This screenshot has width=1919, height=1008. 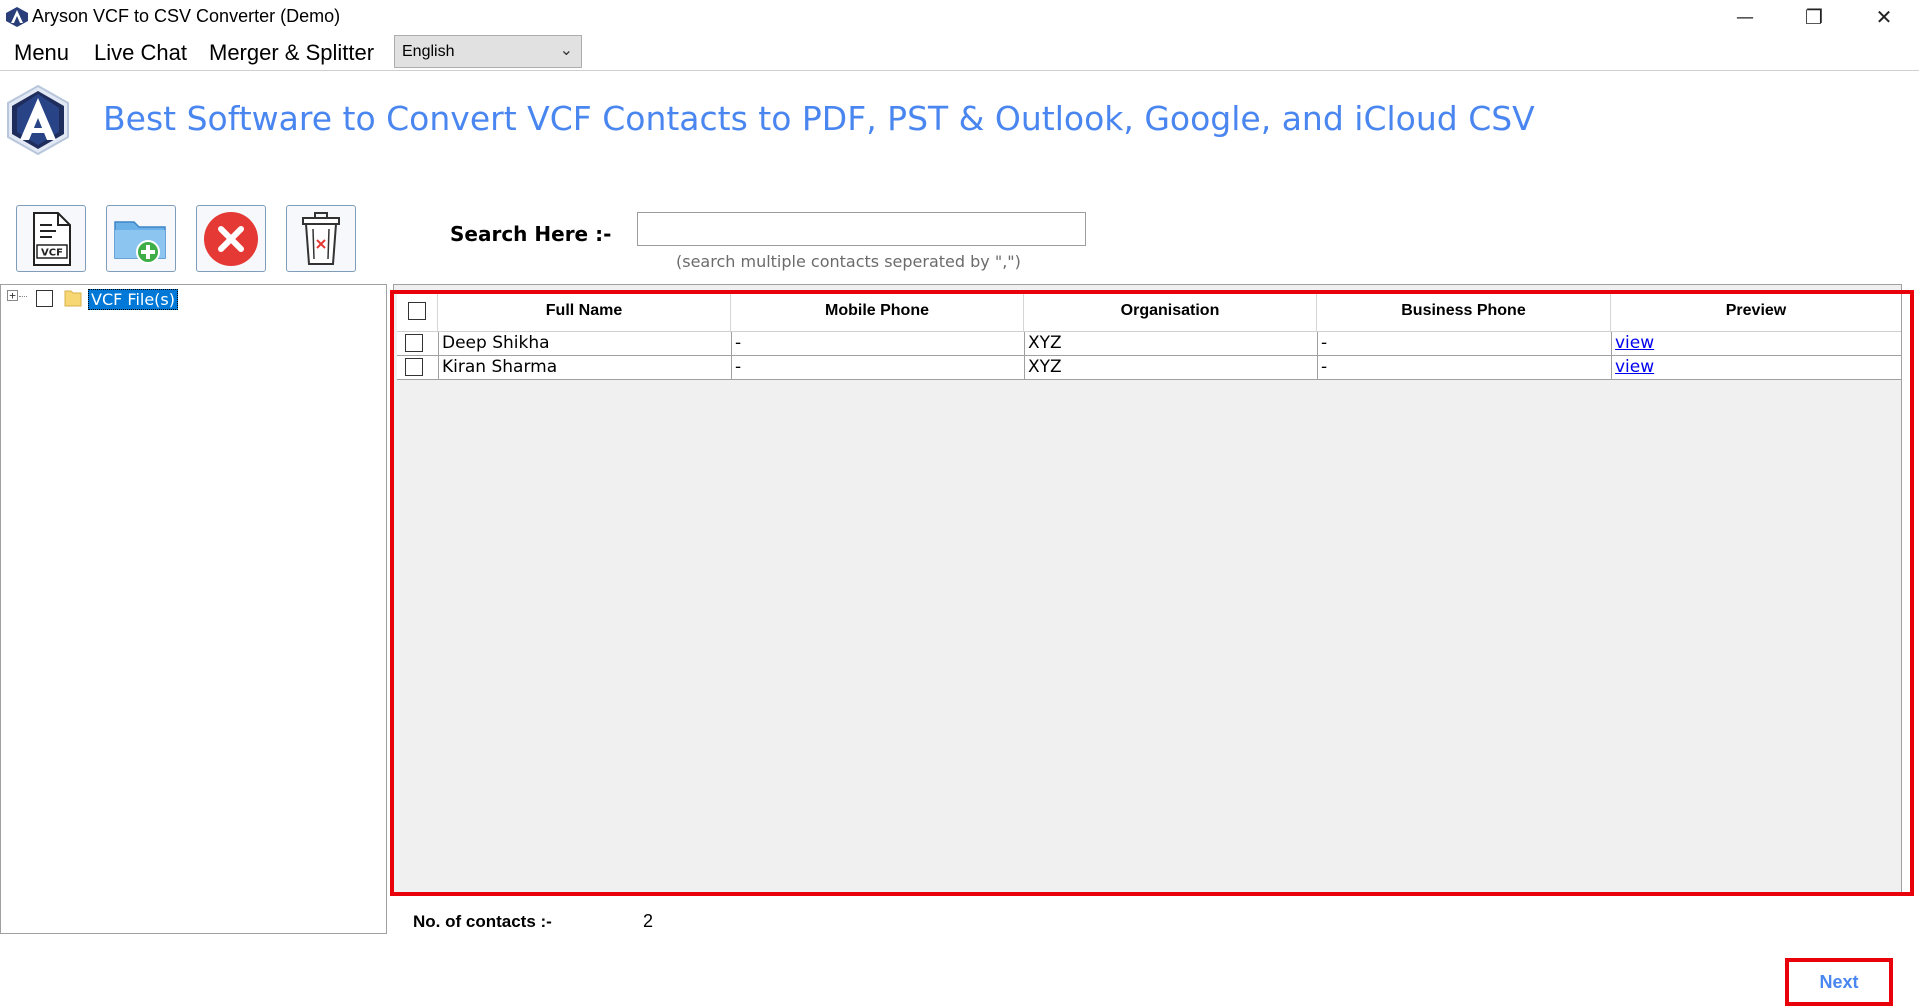 I want to click on header-checkbox-cell, so click(x=417, y=311).